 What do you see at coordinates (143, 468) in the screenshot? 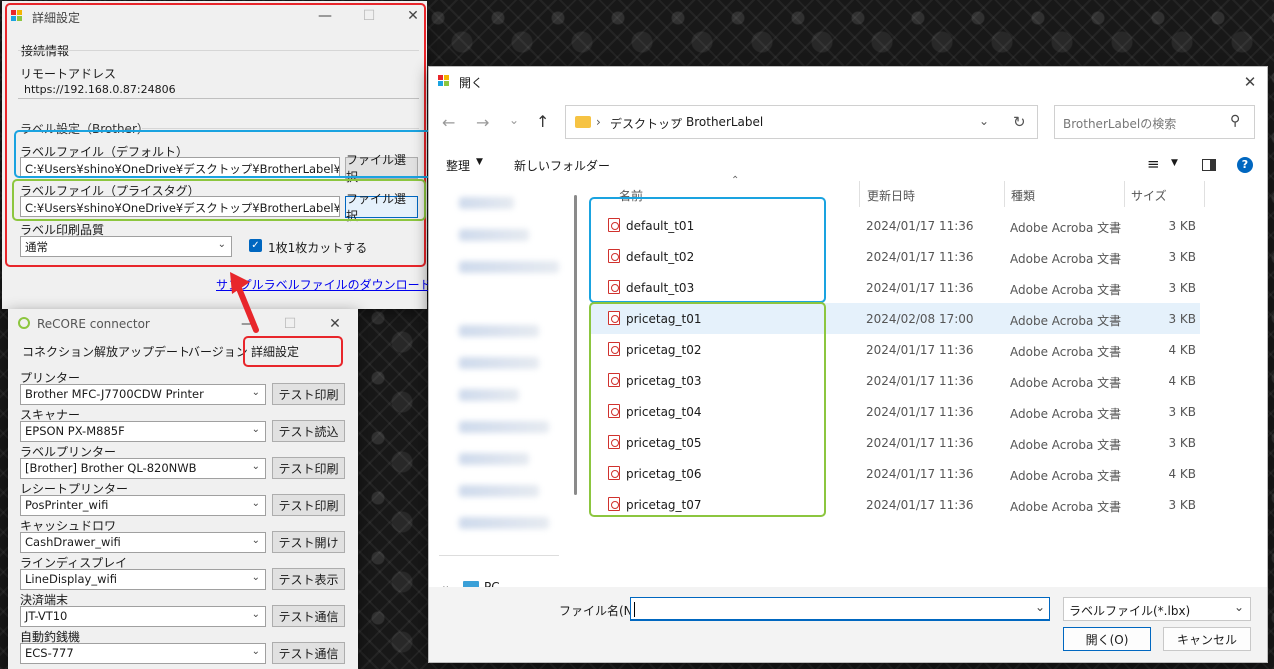
I see `device-select: [Brother] Brother QL-820NWB ⌄` at bounding box center [143, 468].